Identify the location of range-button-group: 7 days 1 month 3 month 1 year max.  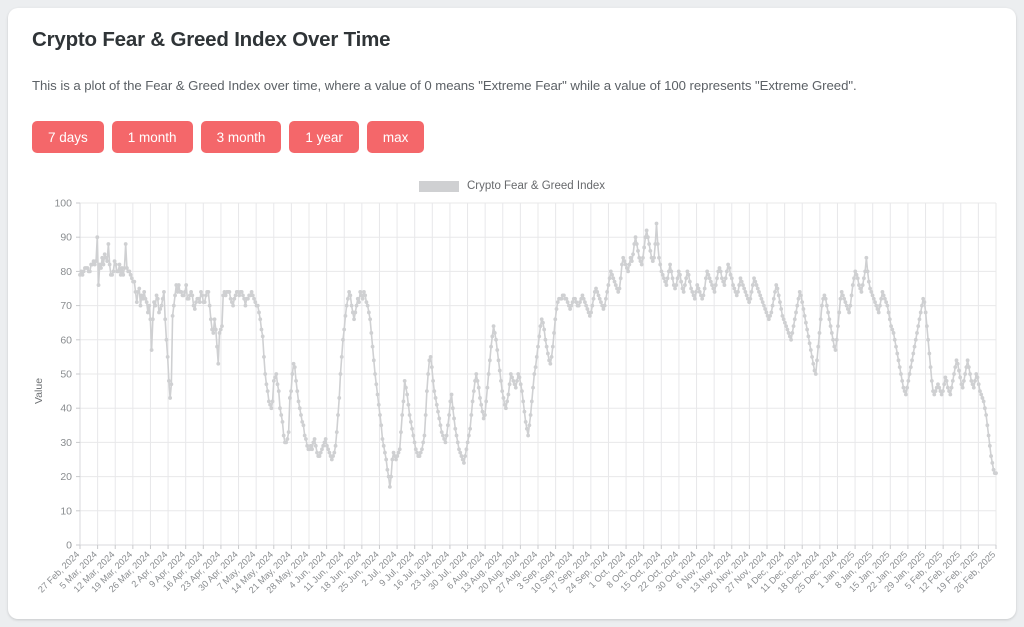
(228, 137).